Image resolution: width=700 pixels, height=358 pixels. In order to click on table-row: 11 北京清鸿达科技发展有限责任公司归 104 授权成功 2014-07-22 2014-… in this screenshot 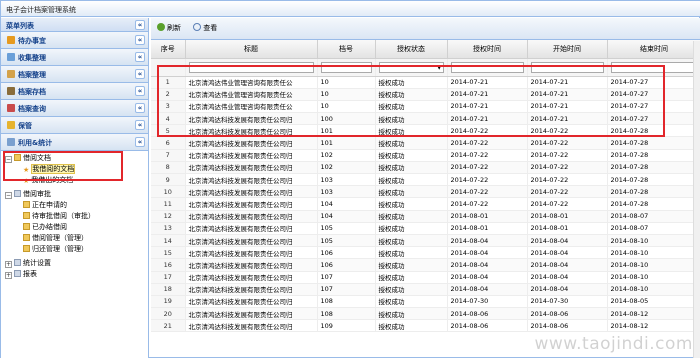, I will do `click(425, 204)`.